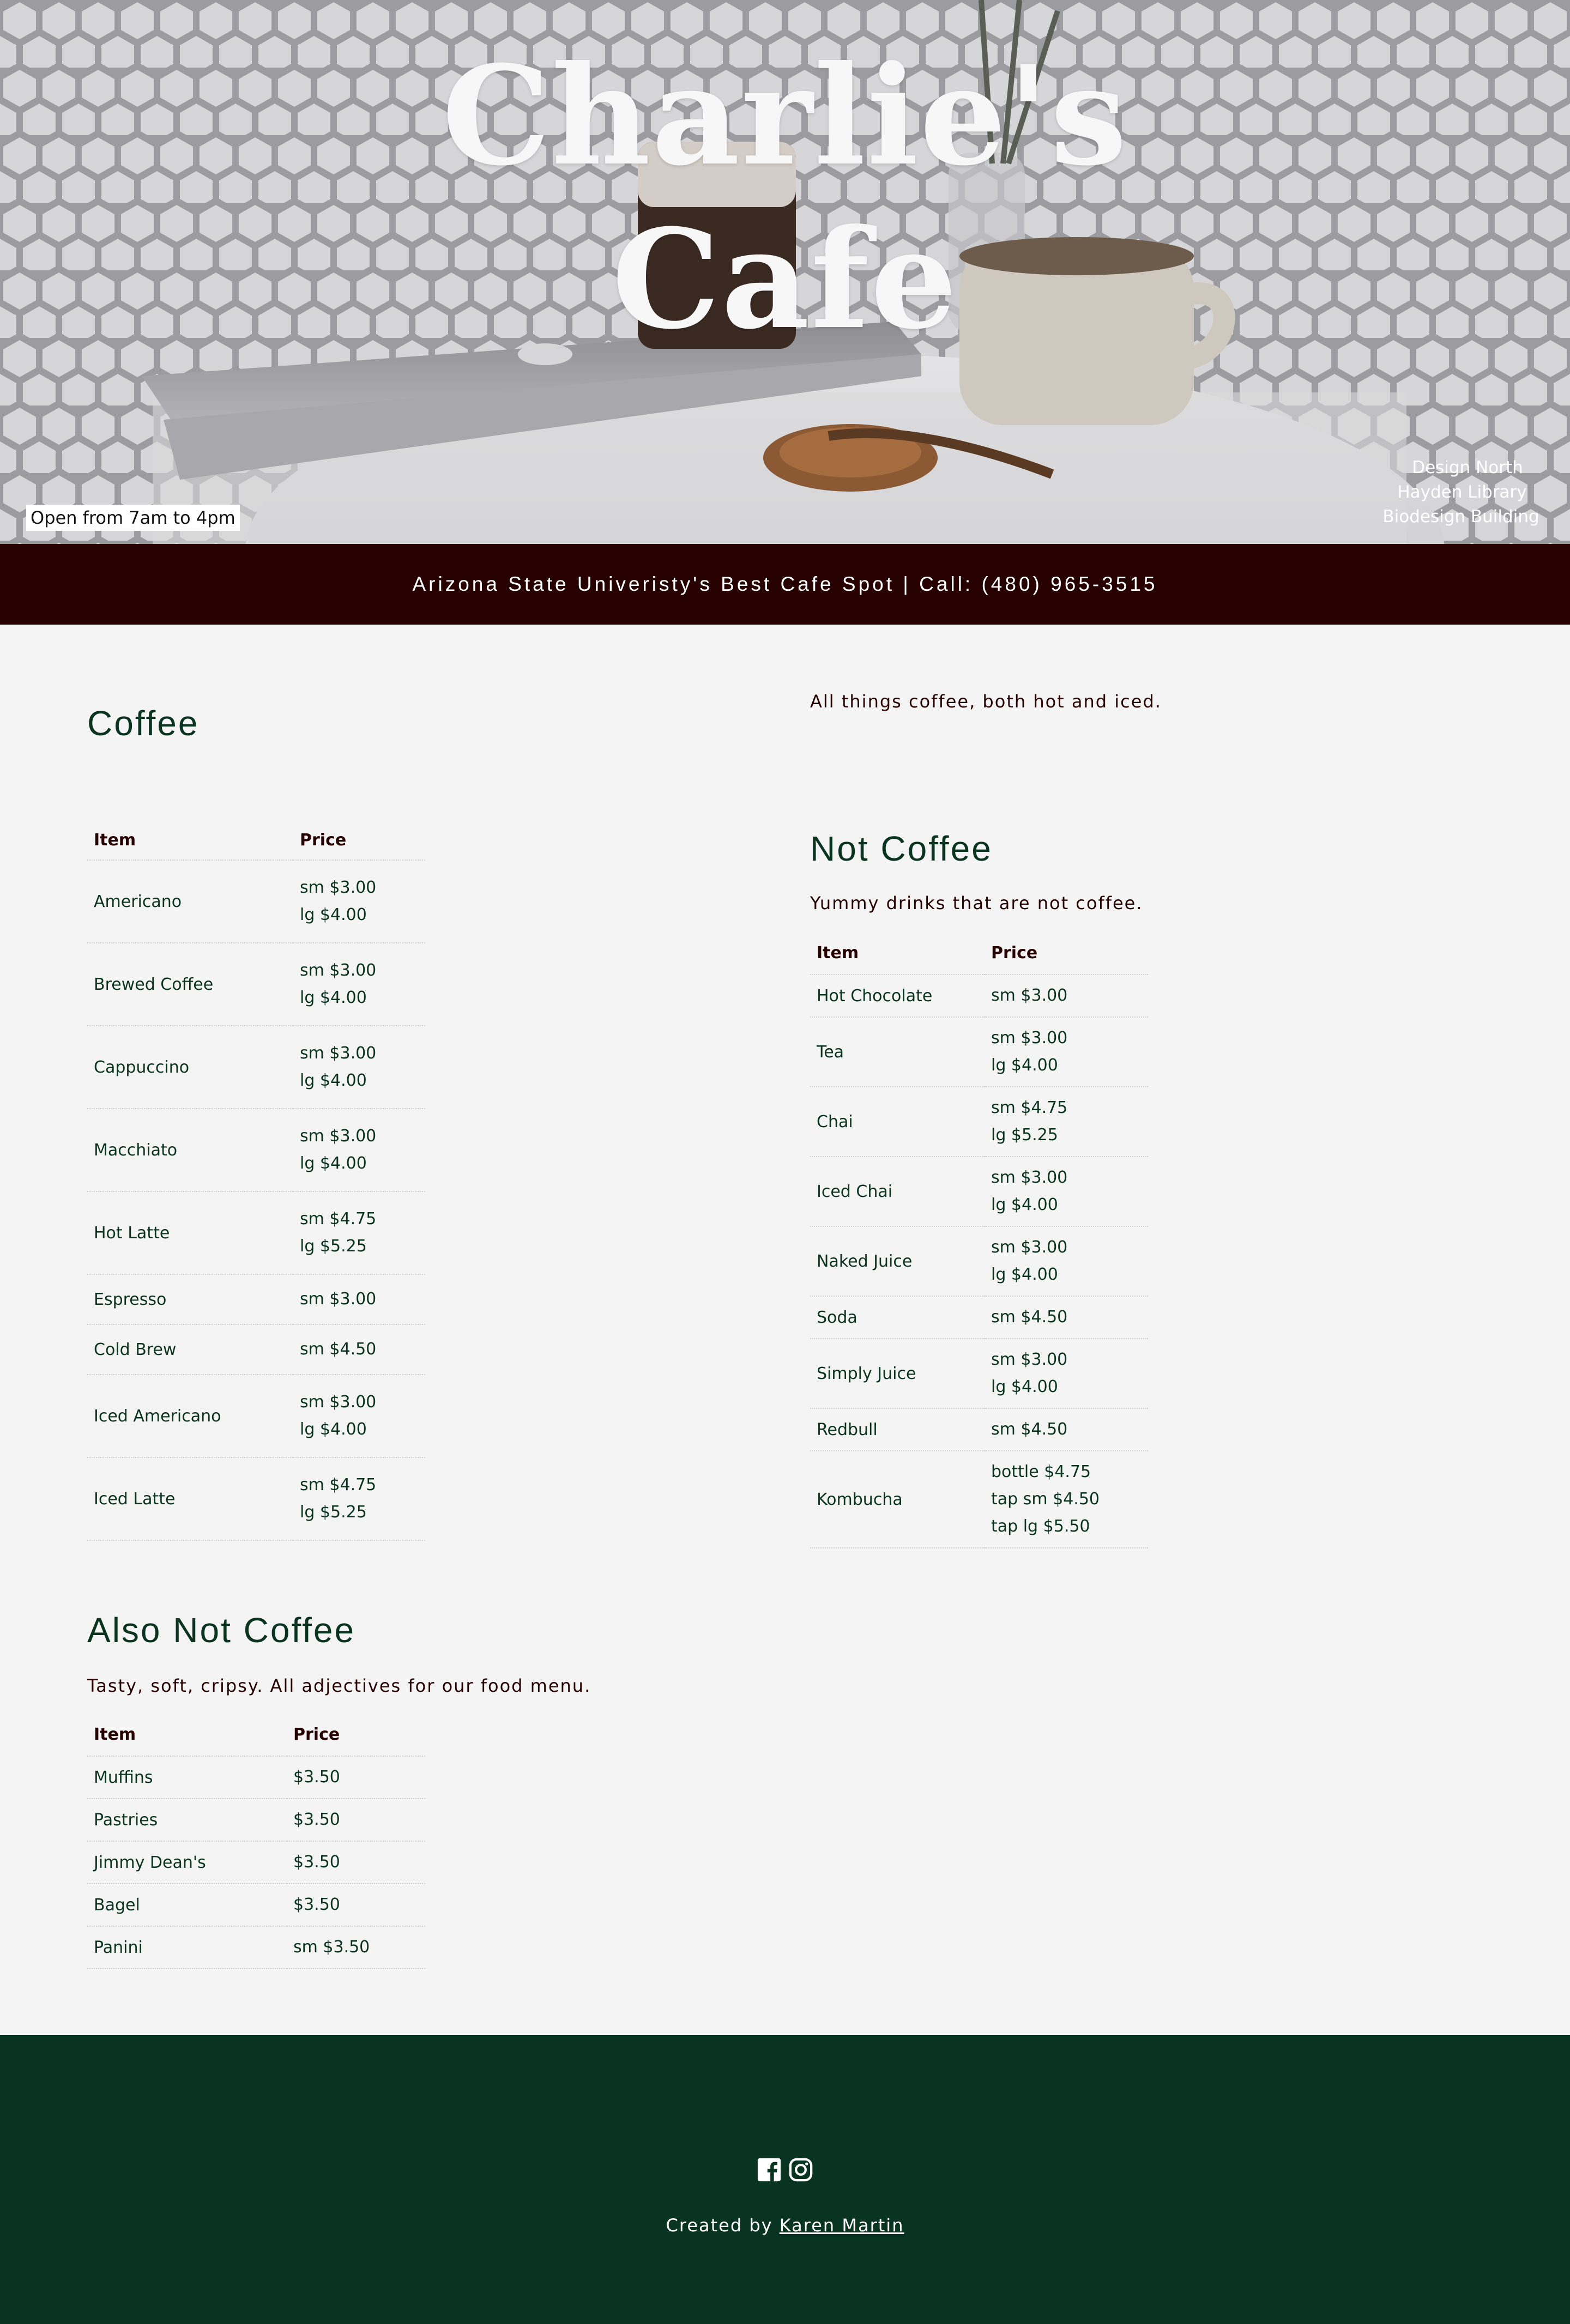  What do you see at coordinates (785, 198) in the screenshot?
I see `cafe-title: Charlie's Cafe` at bounding box center [785, 198].